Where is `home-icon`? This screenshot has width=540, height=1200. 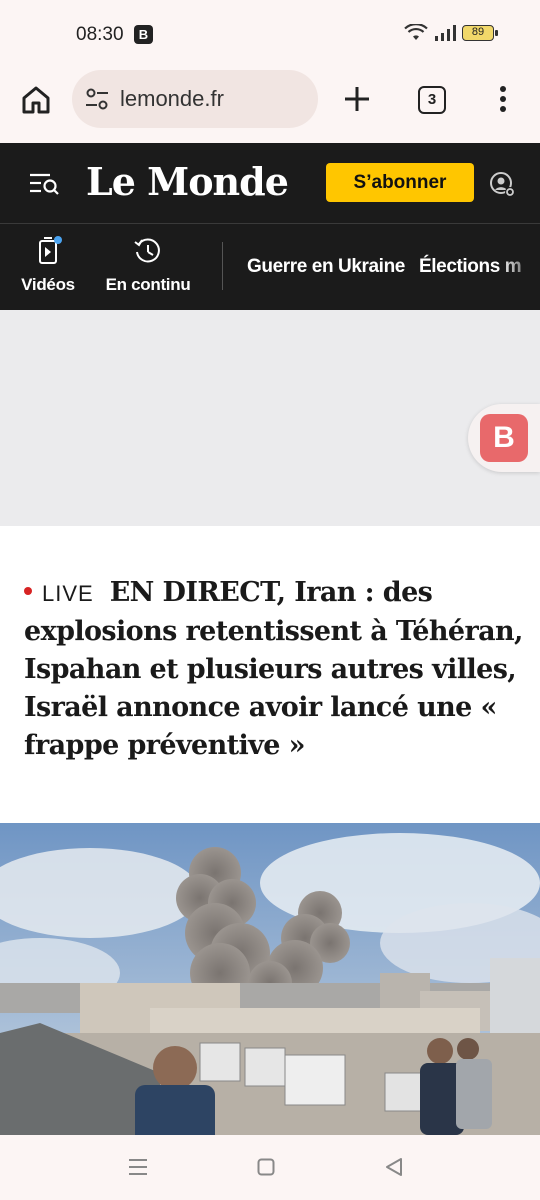
home-icon is located at coordinates (36, 100).